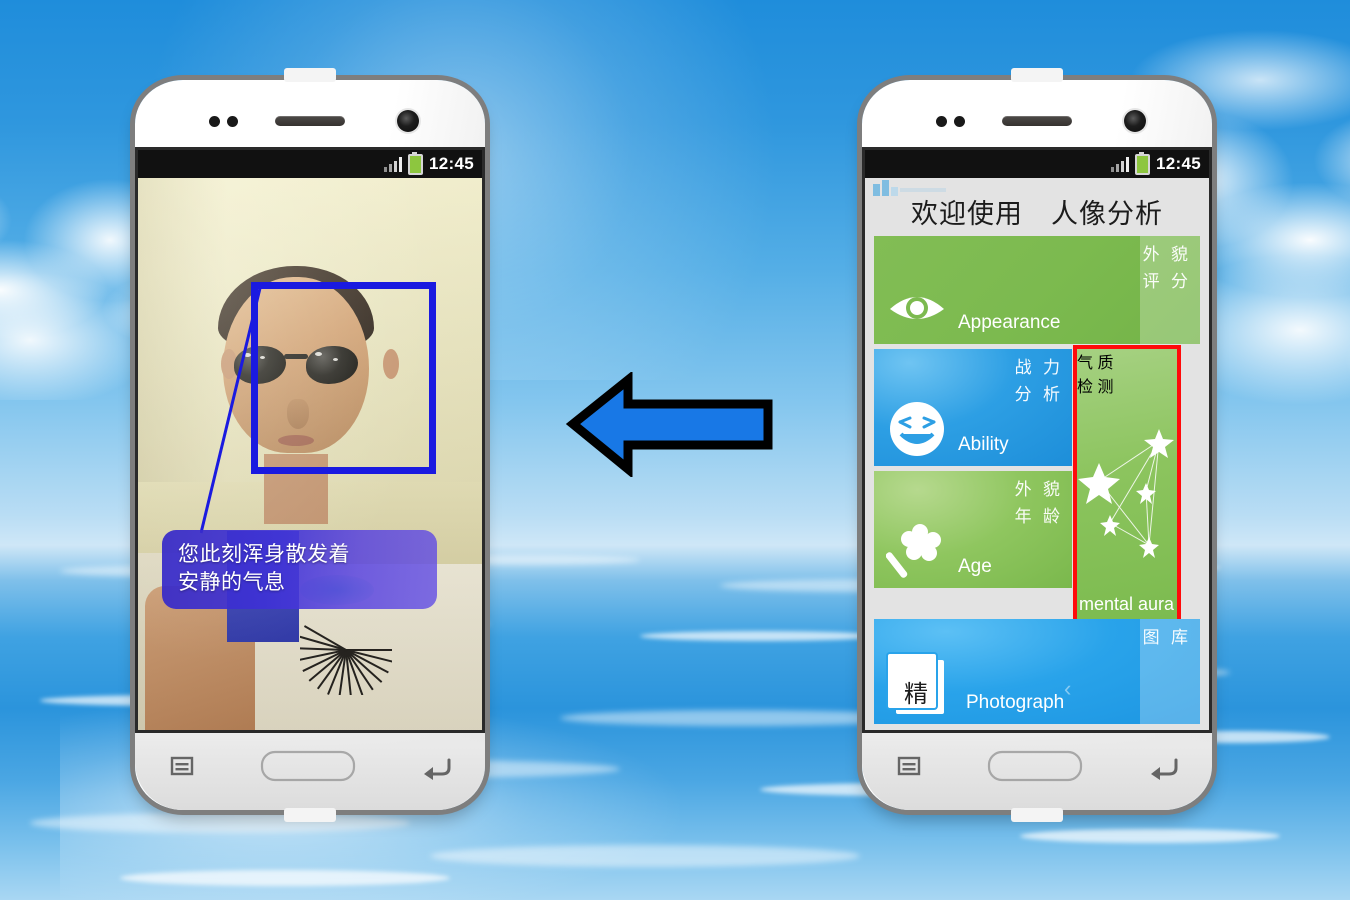 Image resolution: width=1350 pixels, height=900 pixels. I want to click on tile-ability-cn: 战 力 分 析, so click(1038, 382).